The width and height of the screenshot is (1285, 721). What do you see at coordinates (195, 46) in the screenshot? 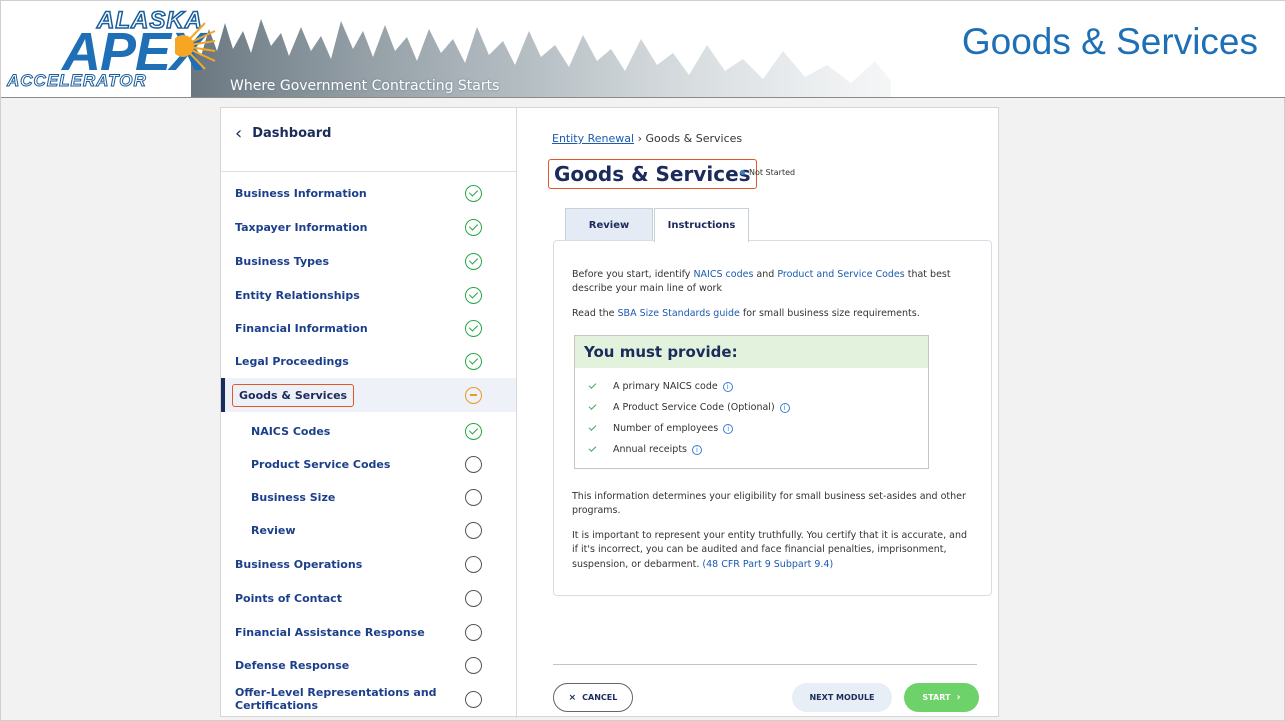
I see `sun-icon` at bounding box center [195, 46].